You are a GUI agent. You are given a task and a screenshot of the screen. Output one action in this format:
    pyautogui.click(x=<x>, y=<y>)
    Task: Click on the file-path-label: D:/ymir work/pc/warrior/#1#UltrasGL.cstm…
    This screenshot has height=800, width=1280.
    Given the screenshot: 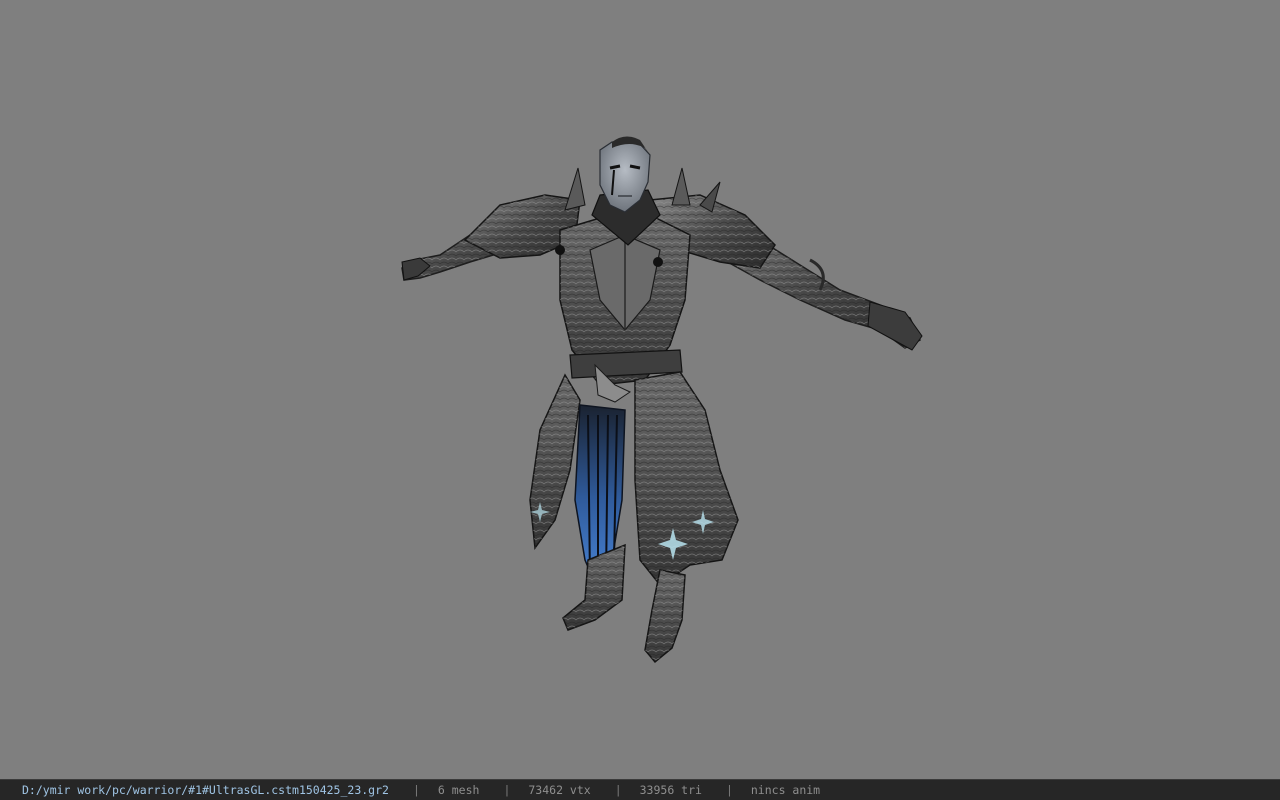 What is the action you would take?
    pyautogui.click(x=205, y=790)
    